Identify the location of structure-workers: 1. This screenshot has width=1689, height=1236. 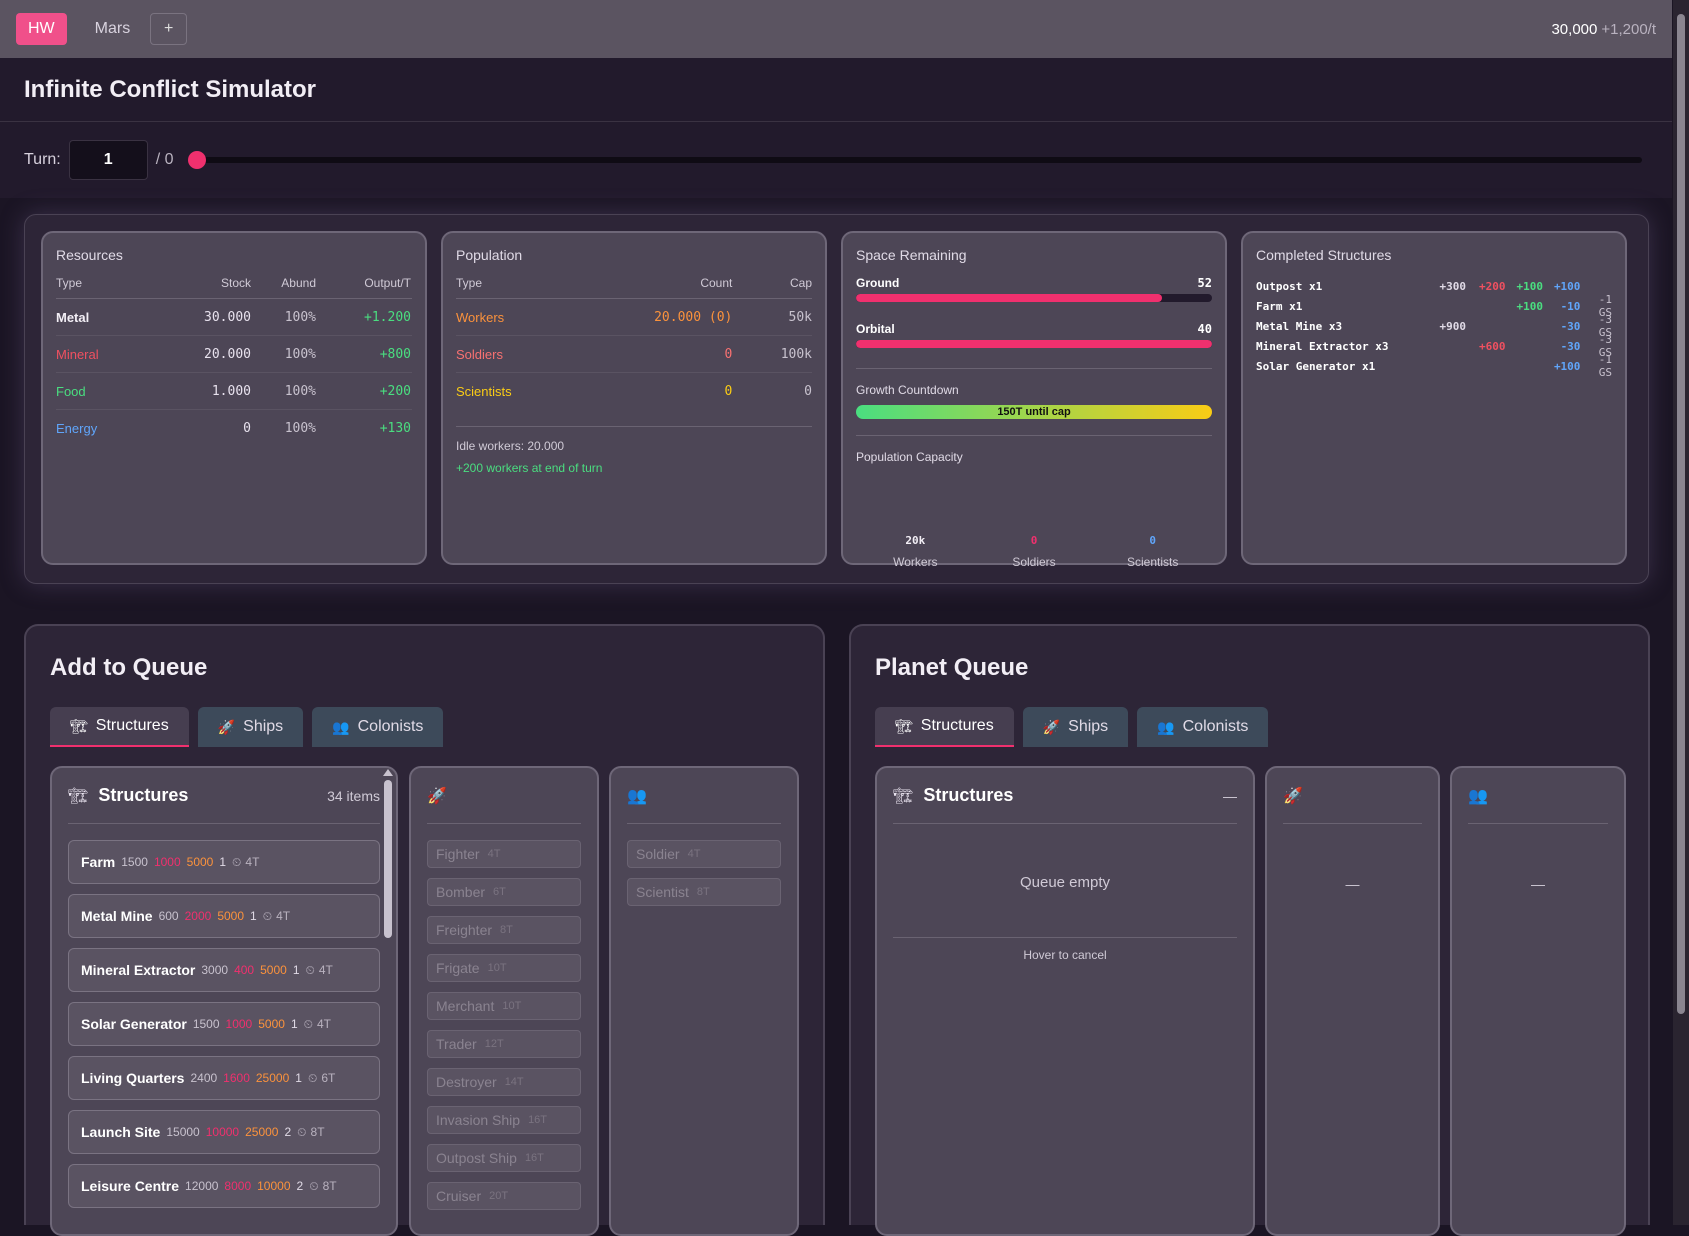
(223, 862).